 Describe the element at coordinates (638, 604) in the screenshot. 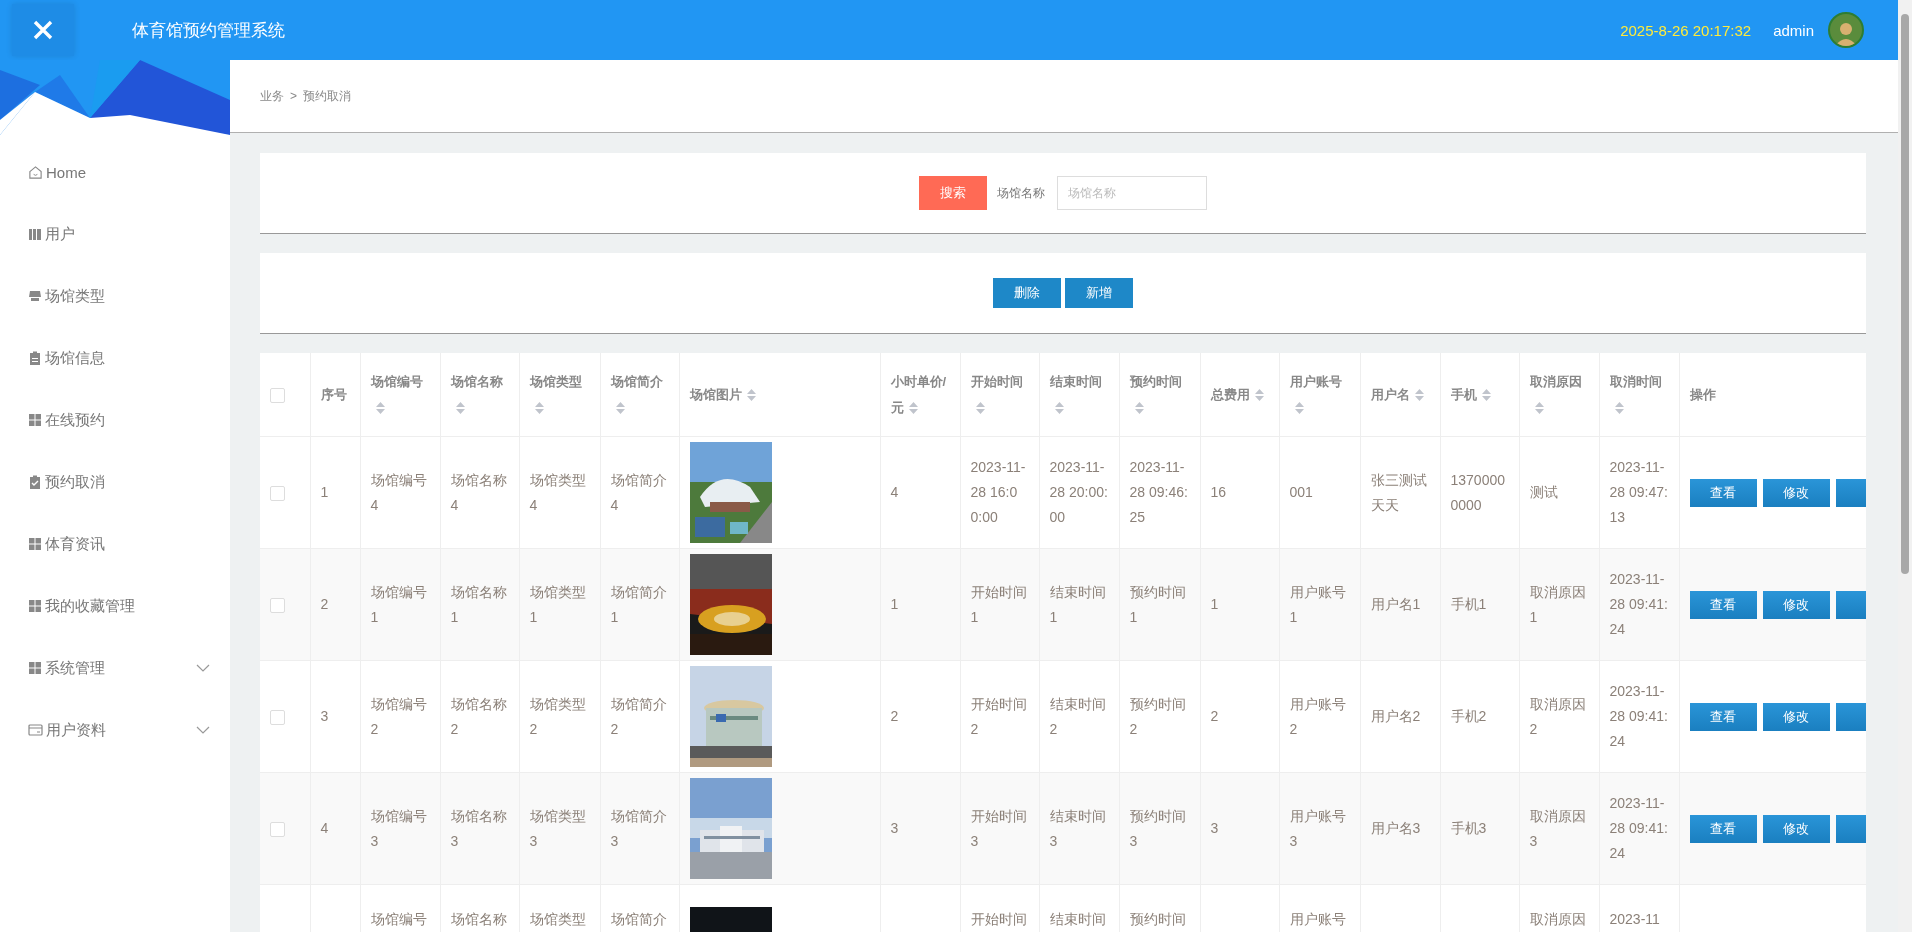

I see `table-cell: 场馆简介1` at that location.